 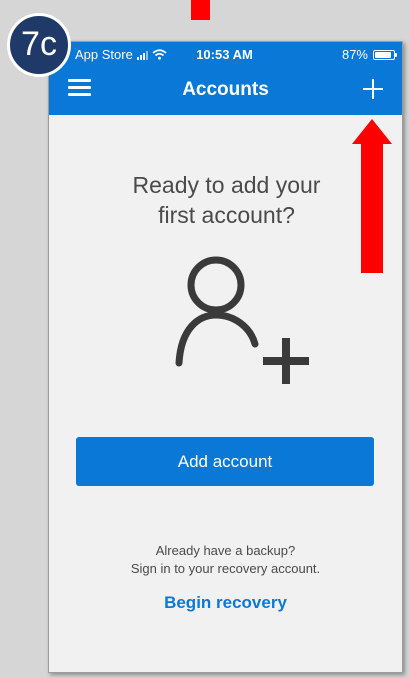 I want to click on empty-state-headline: Ready to add your first account?, so click(x=226, y=200).